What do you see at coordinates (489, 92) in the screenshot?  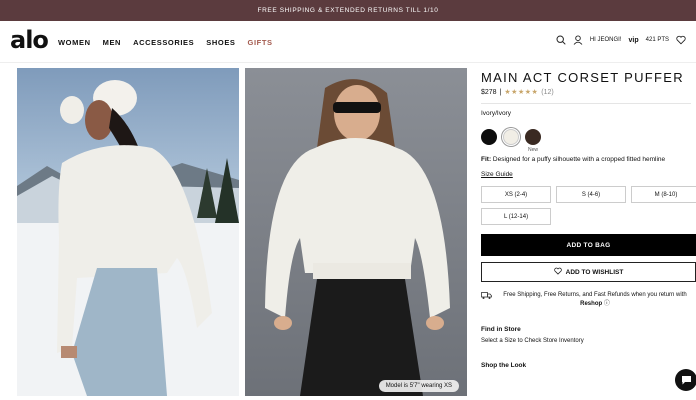 I see `product-price: $278` at bounding box center [489, 92].